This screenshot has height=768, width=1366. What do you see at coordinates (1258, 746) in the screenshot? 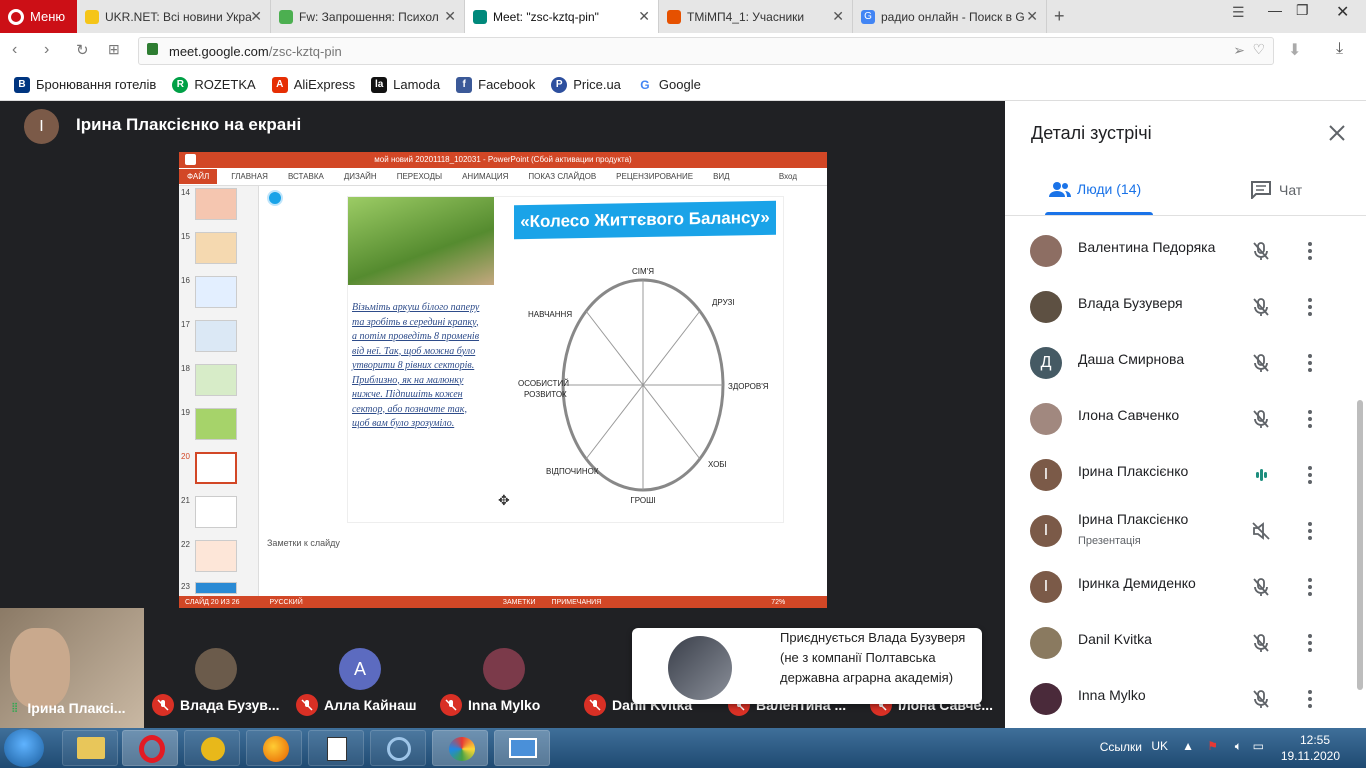
I see `battery-icon: ▭` at bounding box center [1258, 746].